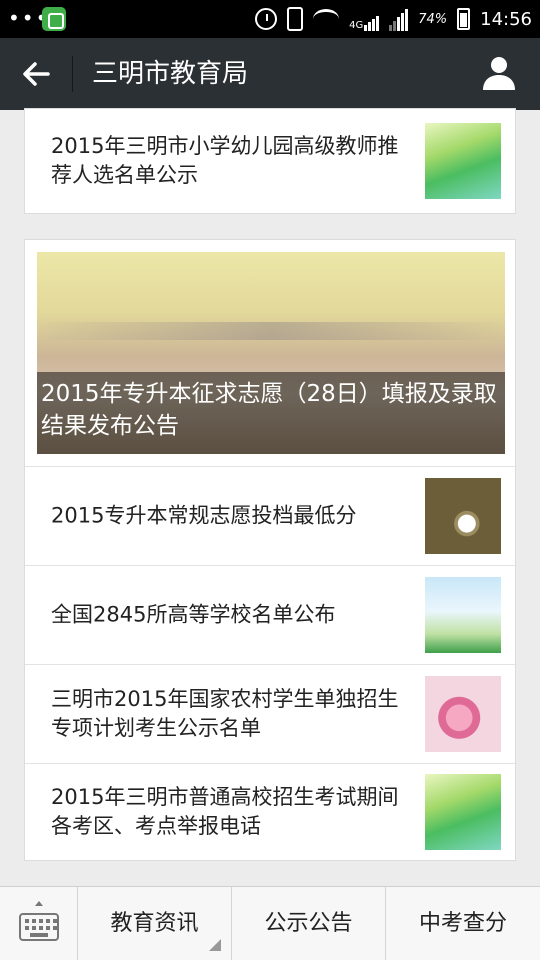  I want to click on menu-label: 教育资讯, so click(154, 923).